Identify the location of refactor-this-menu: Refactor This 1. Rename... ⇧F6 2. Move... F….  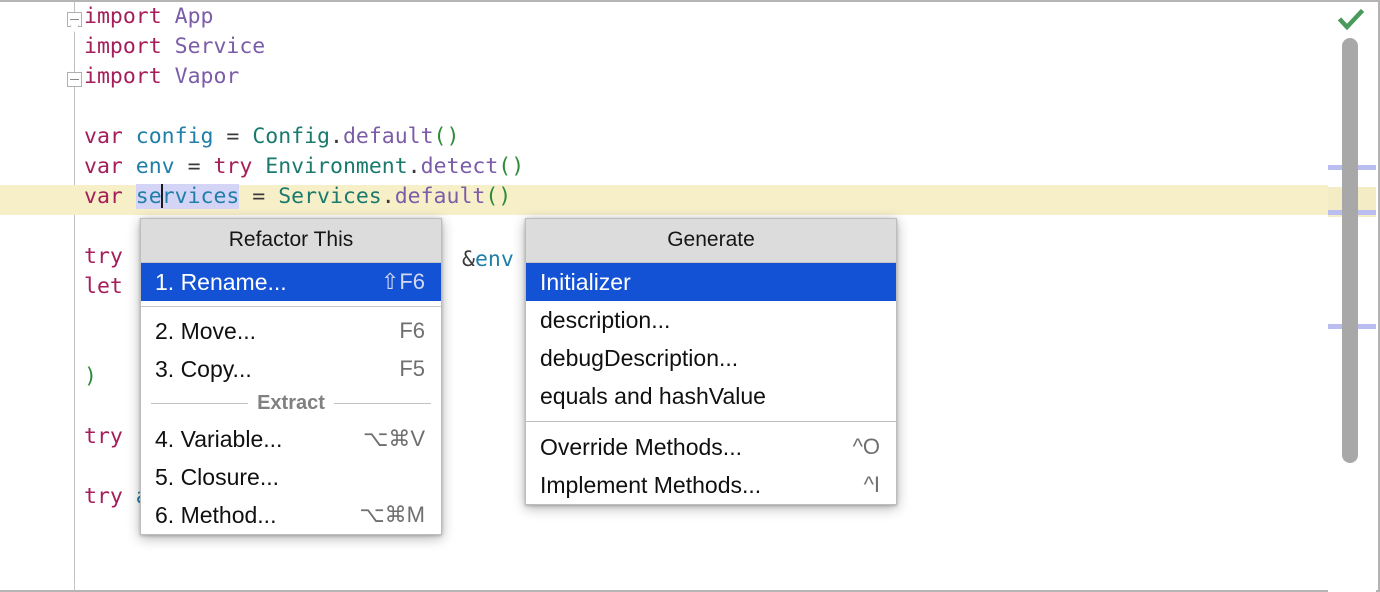
(291, 376).